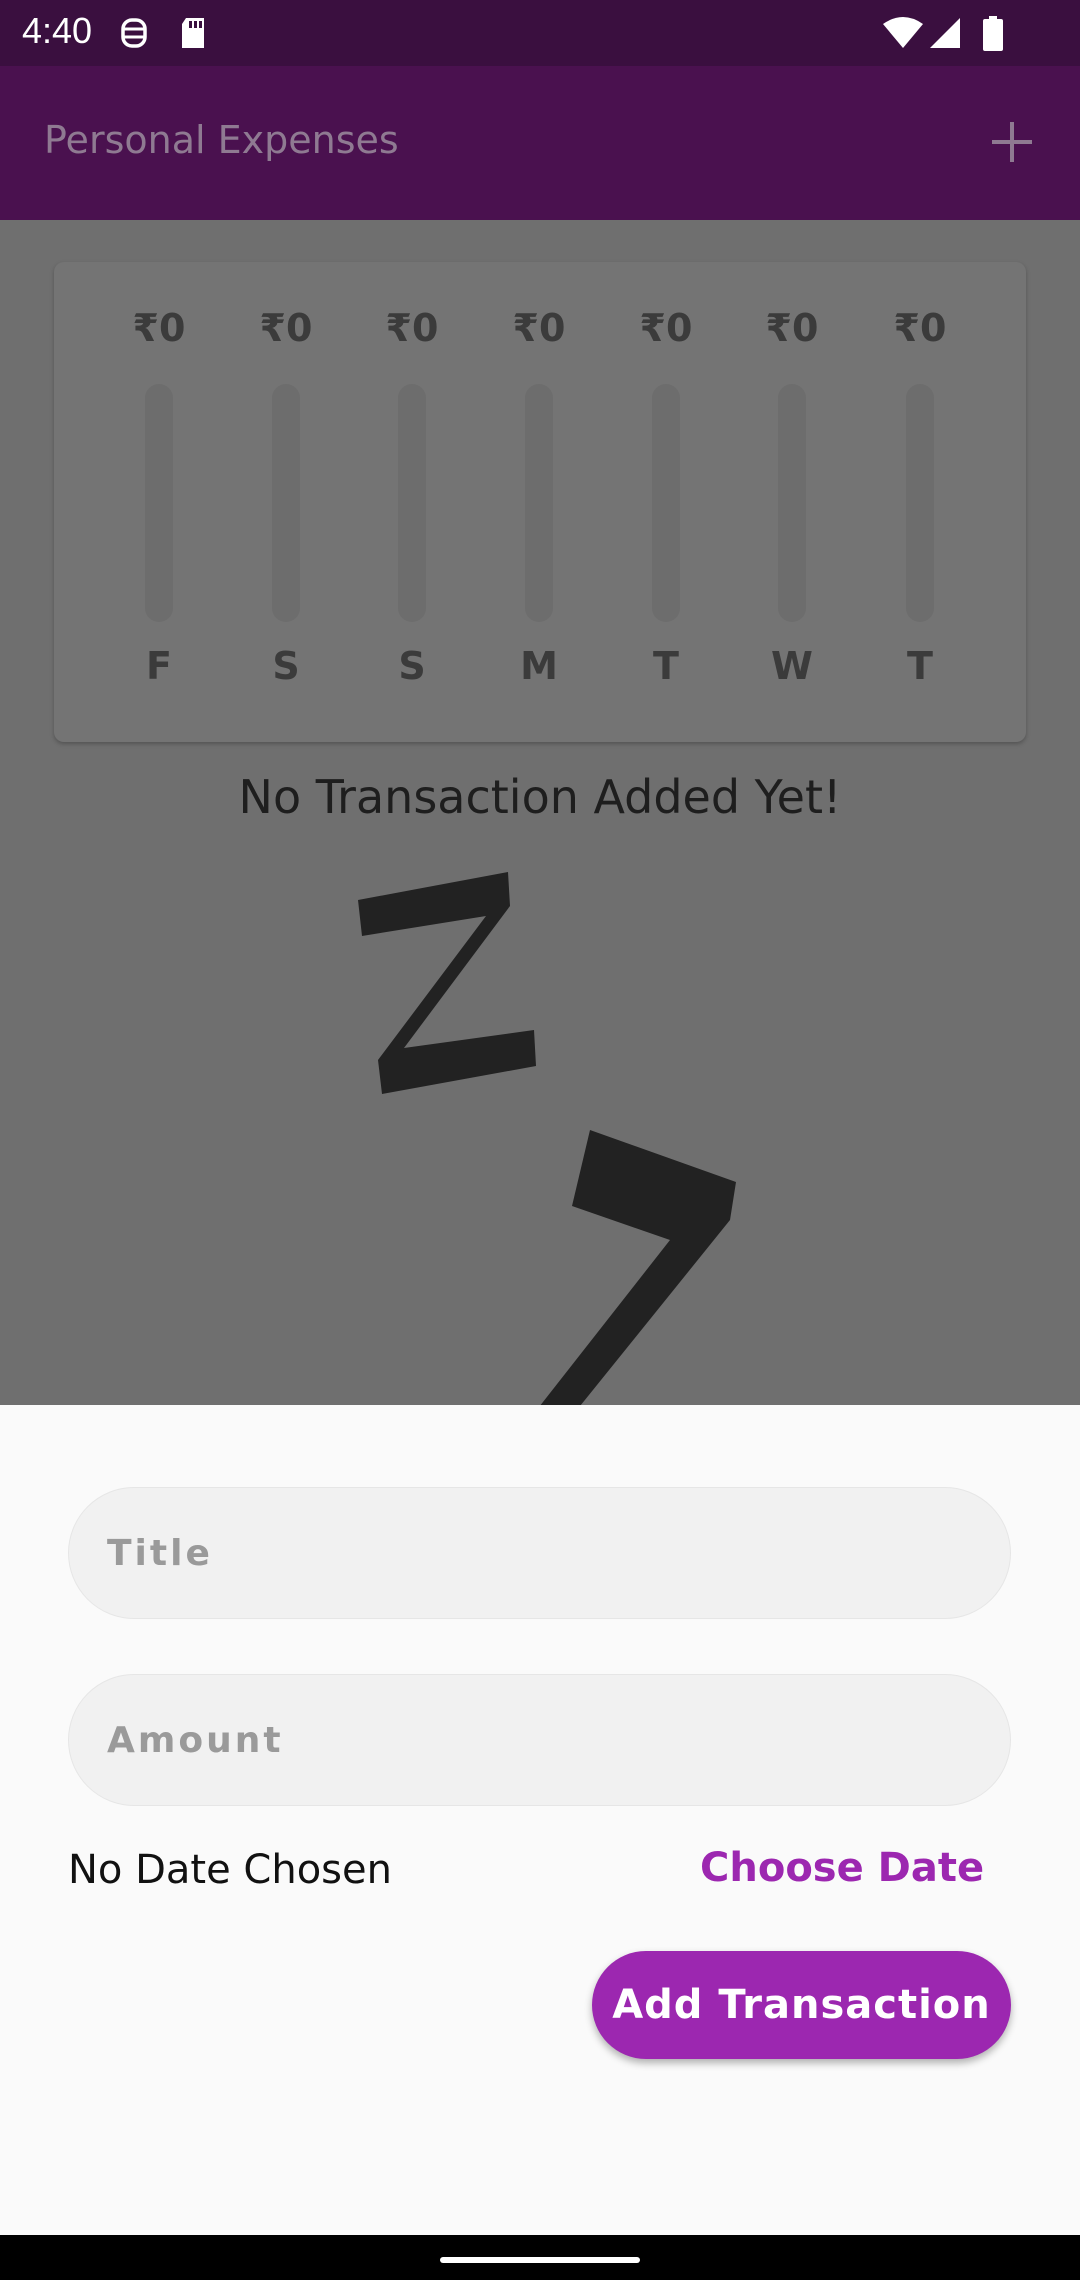  I want to click on sd-card-icon, so click(193, 35).